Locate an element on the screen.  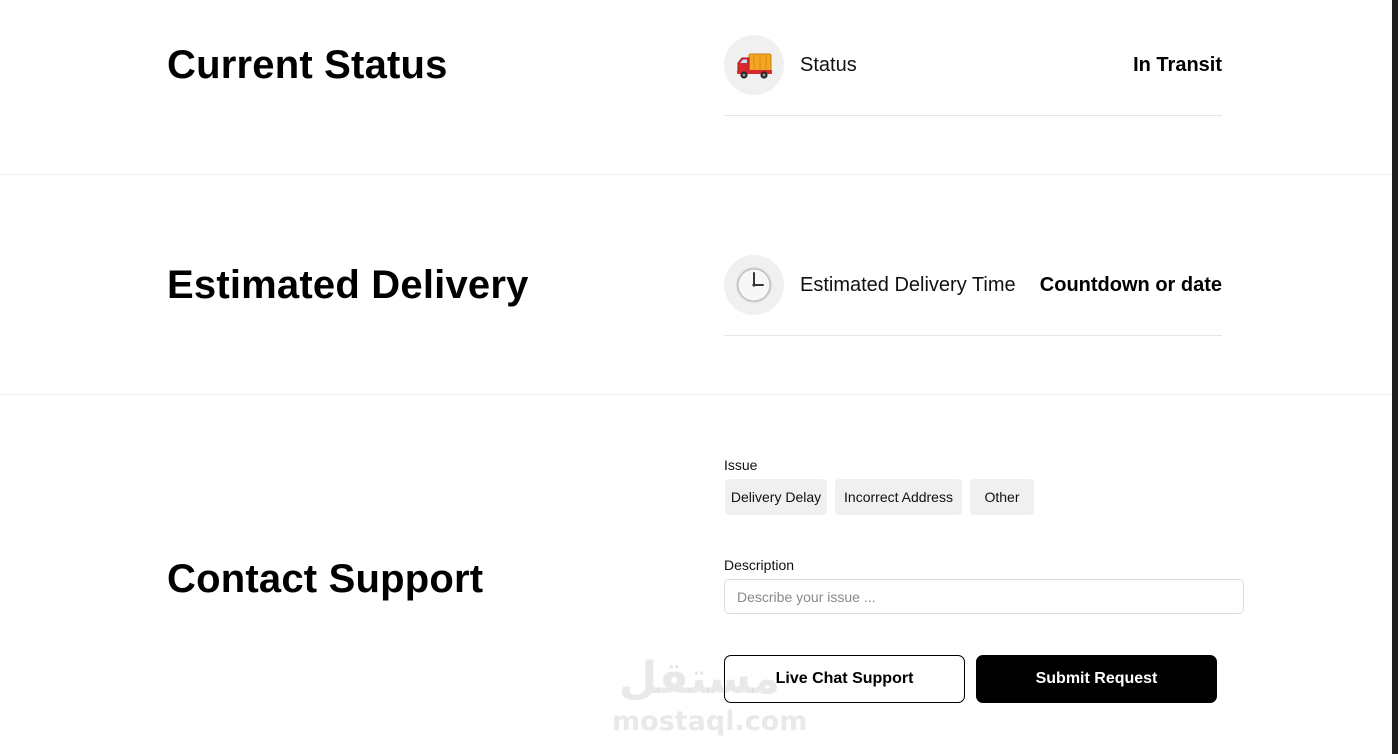
description-label: Description is located at coordinates (759, 565).